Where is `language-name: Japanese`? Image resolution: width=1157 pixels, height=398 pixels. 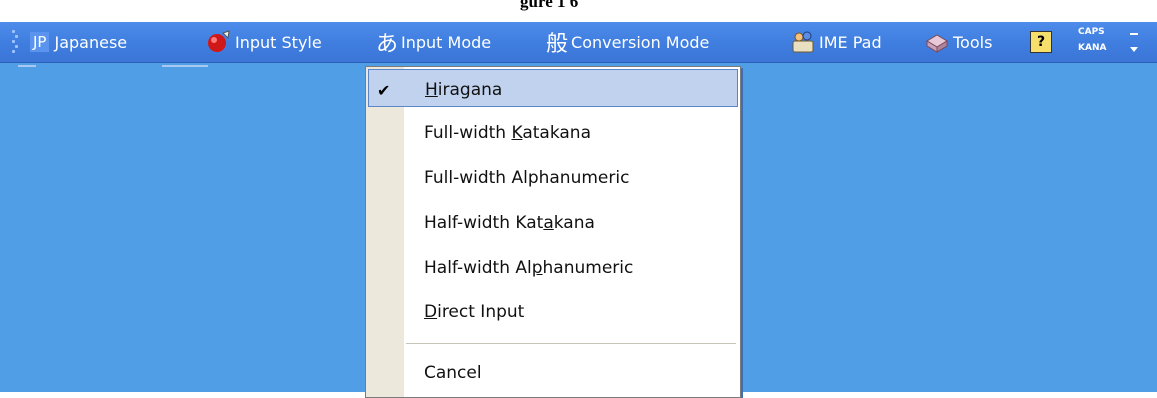 language-name: Japanese is located at coordinates (91, 42).